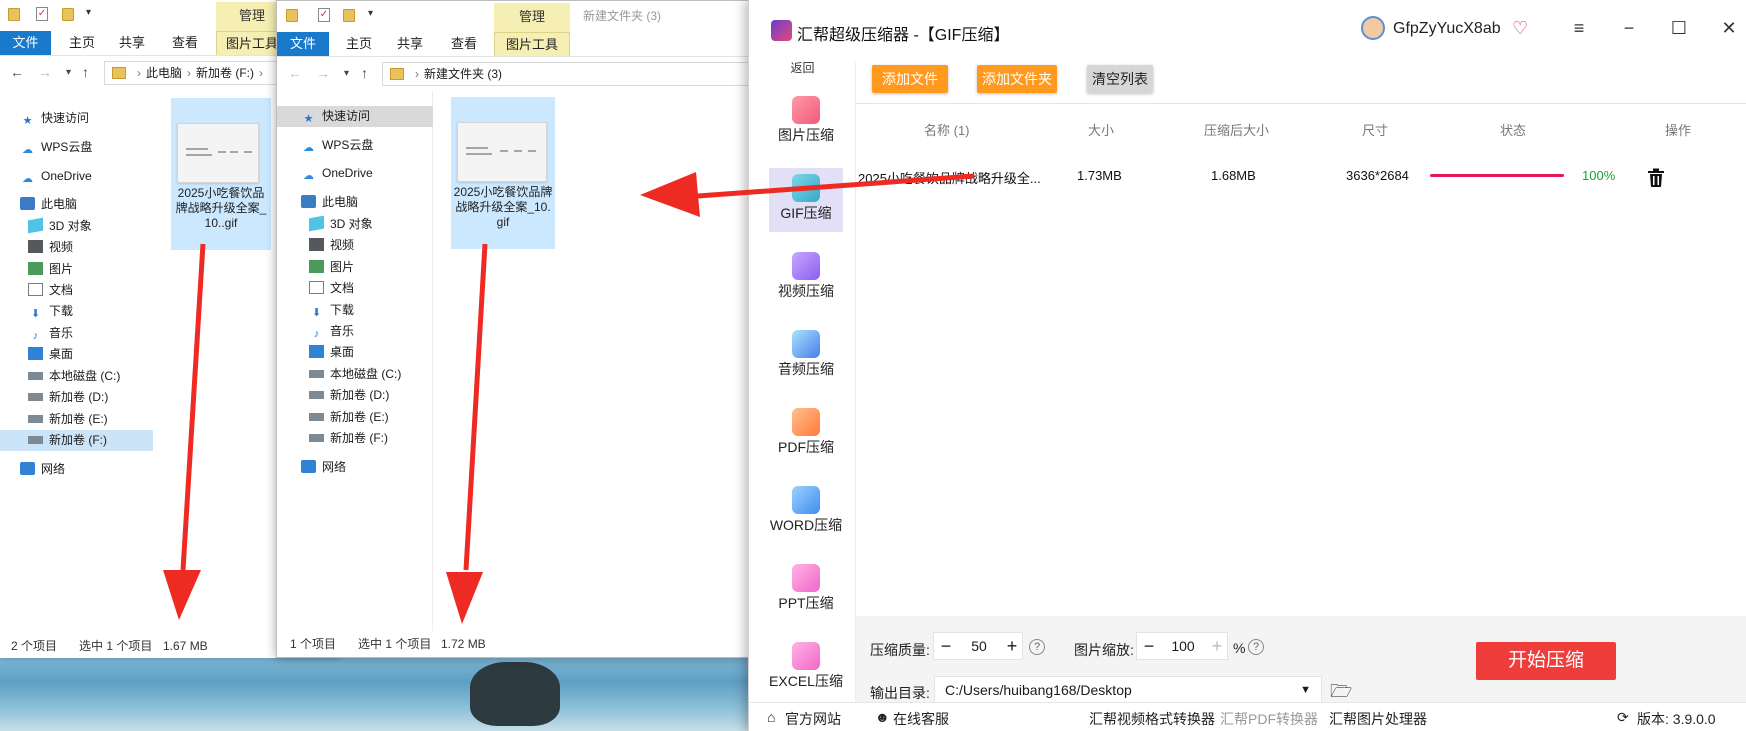  What do you see at coordinates (1657, 179) in the screenshot?
I see `trash-icon` at bounding box center [1657, 179].